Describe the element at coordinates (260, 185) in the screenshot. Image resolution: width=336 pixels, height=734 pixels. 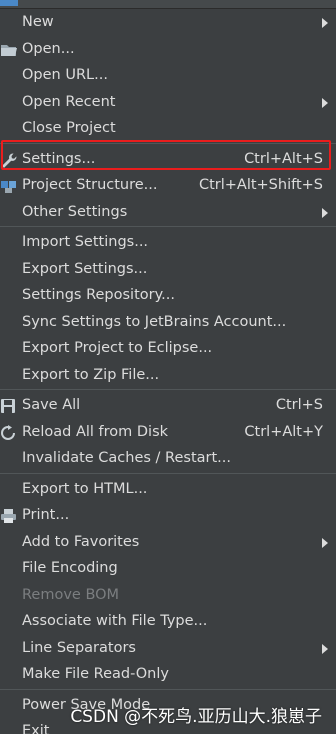
I see `menu-item-shortcut: Ctrl+Alt+Shift+S` at that location.